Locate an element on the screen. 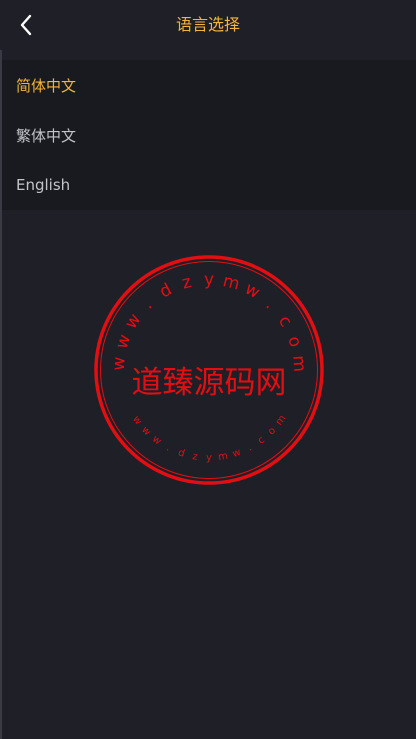 Image resolution: width=416 pixels, height=739 pixels. page-title: 语言选择 is located at coordinates (207, 24).